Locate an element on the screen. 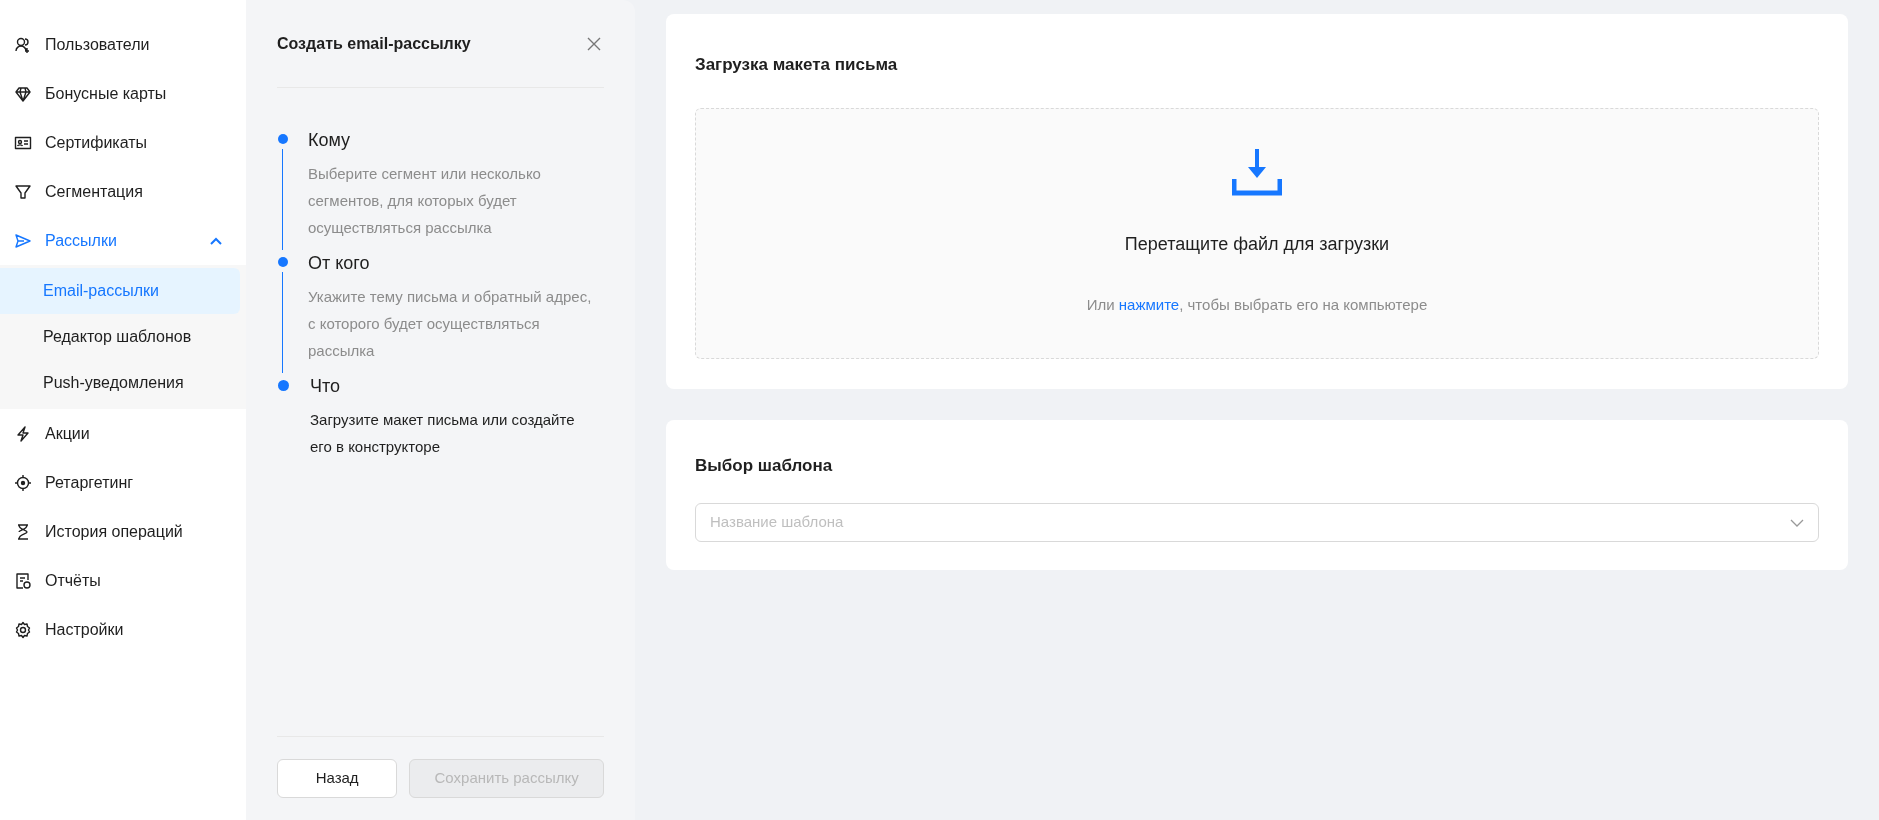 The height and width of the screenshot is (820, 1879). step-title: Кому is located at coordinates (330, 140).